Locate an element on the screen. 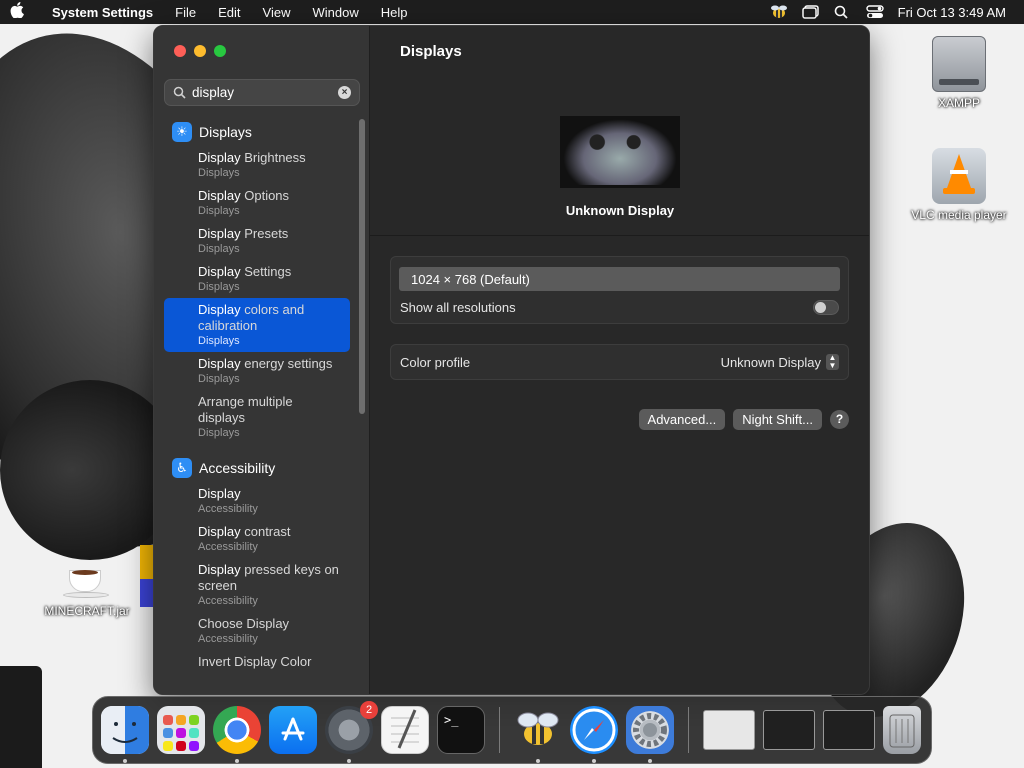  result-rest: contrast is located at coordinates (265, 531).